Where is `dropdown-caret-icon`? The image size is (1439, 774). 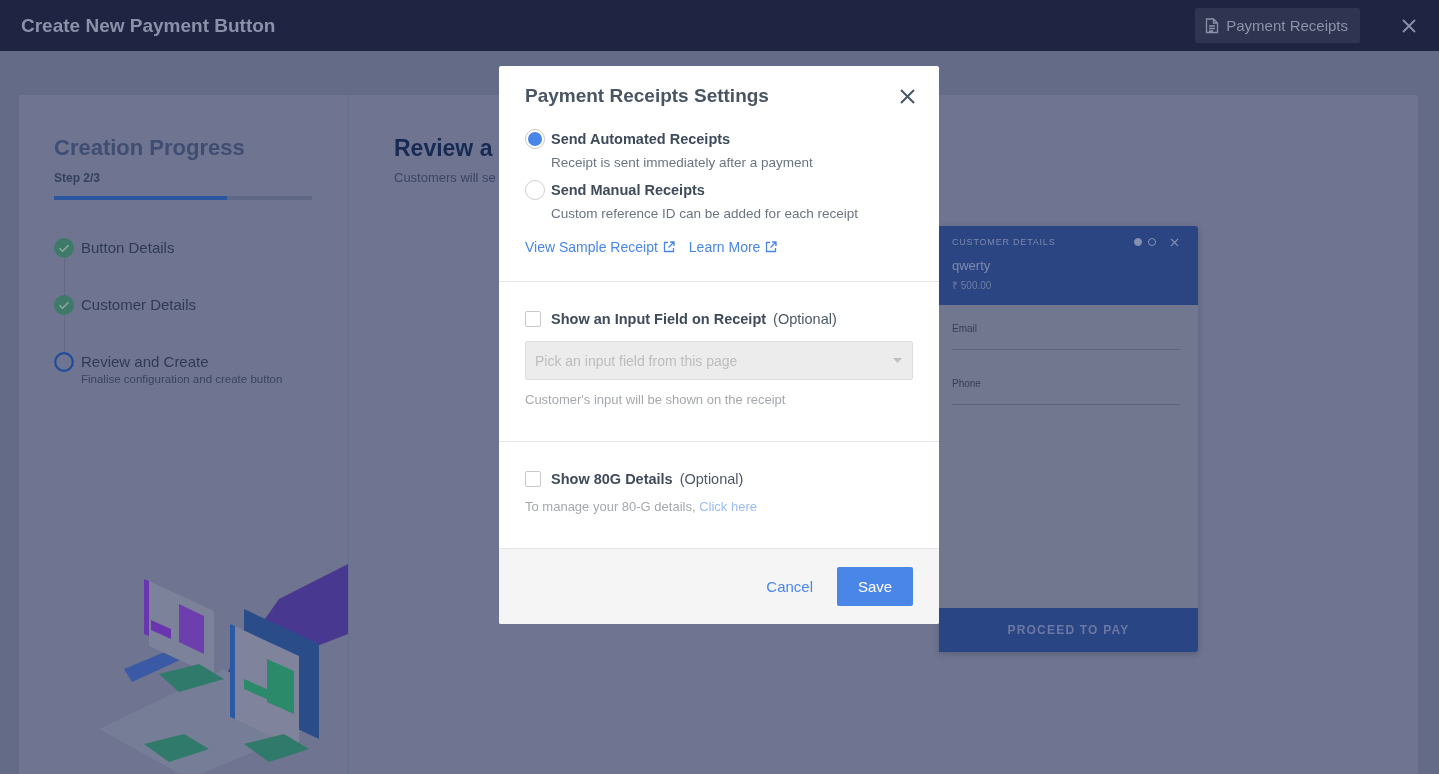 dropdown-caret-icon is located at coordinates (897, 360).